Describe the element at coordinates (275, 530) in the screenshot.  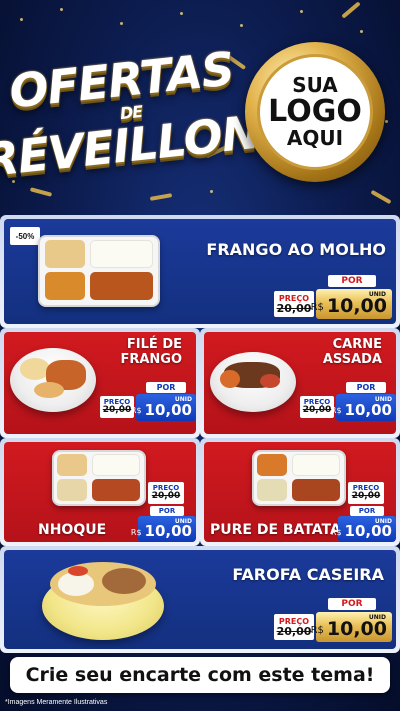
I see `product-name: PURE DE BATATA` at that location.